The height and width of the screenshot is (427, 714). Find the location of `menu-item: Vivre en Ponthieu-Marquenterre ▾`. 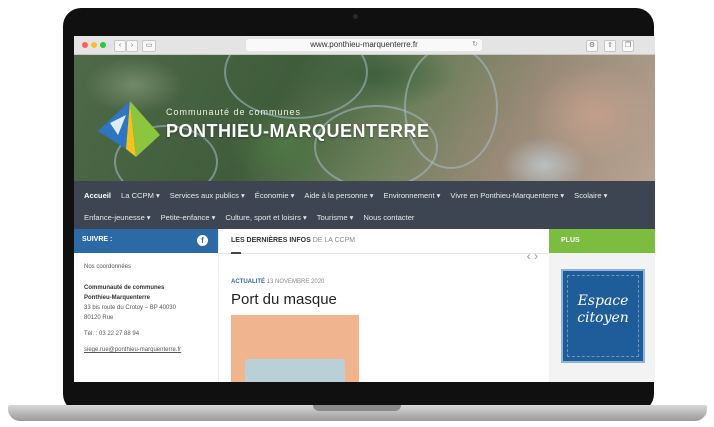

menu-item: Vivre en Ponthieu-Marquenterre ▾ is located at coordinates (507, 195).